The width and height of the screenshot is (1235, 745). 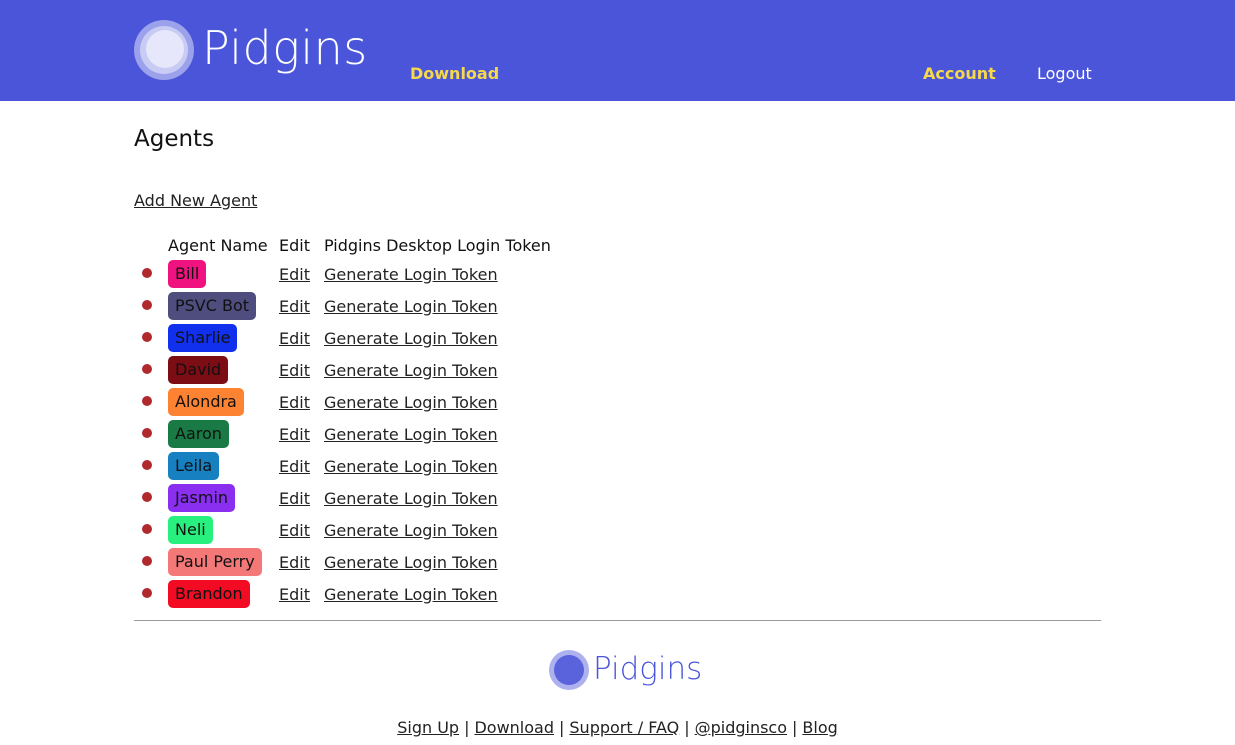 I want to click on agent-name-column-header: Agent Name, so click(x=218, y=245).